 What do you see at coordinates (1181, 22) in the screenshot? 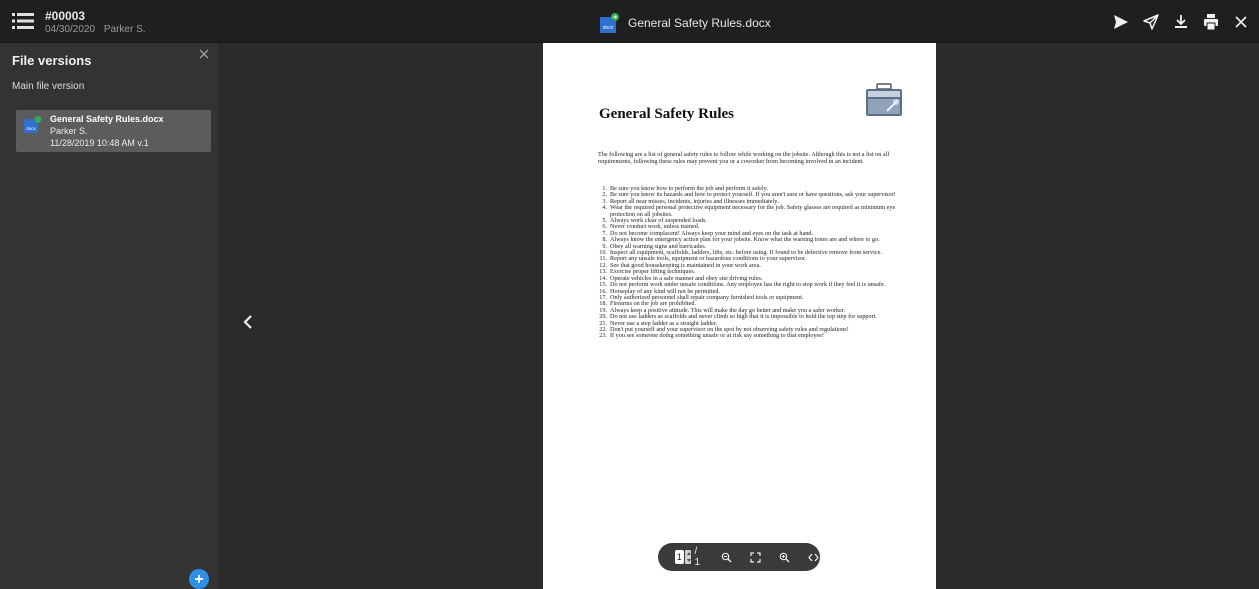
I see `download-icon` at bounding box center [1181, 22].